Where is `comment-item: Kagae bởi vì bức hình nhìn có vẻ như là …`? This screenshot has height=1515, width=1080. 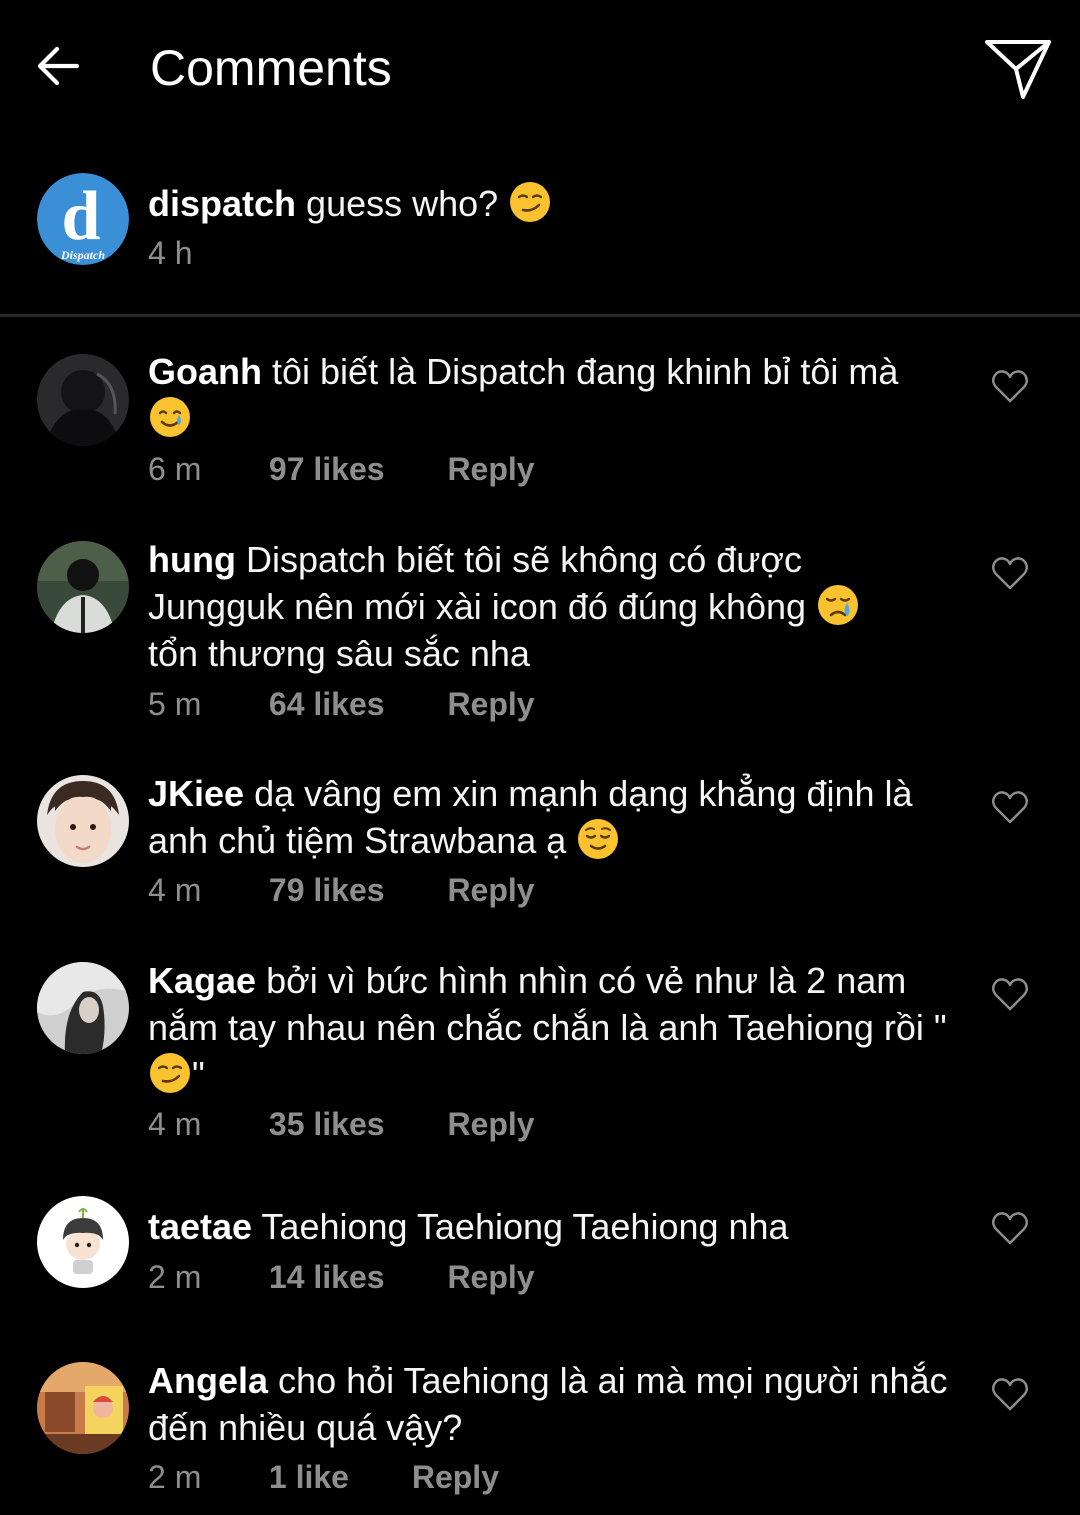 comment-item: Kagae bởi vì bức hình nhìn có vẻ như là … is located at coordinates (540, 1055).